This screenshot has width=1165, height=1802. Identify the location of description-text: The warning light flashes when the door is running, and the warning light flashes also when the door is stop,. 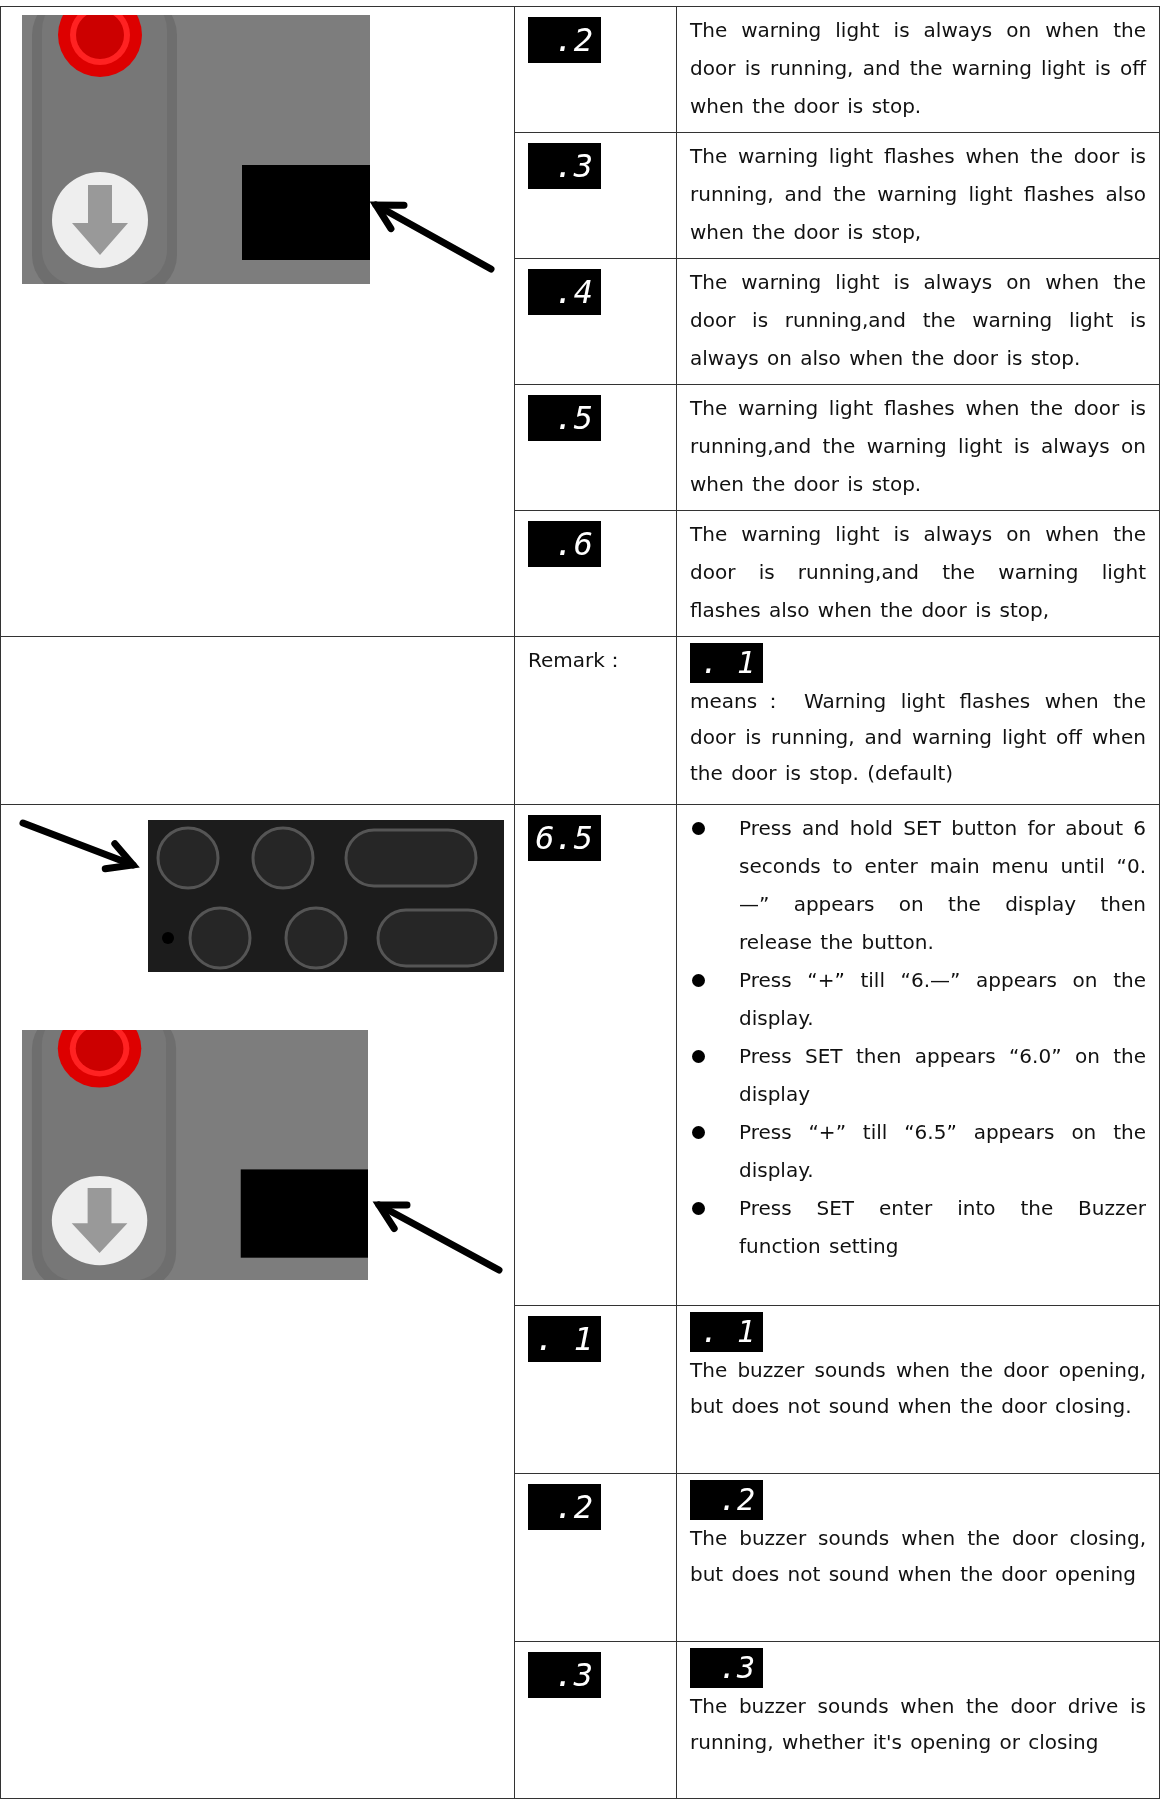
(918, 194).